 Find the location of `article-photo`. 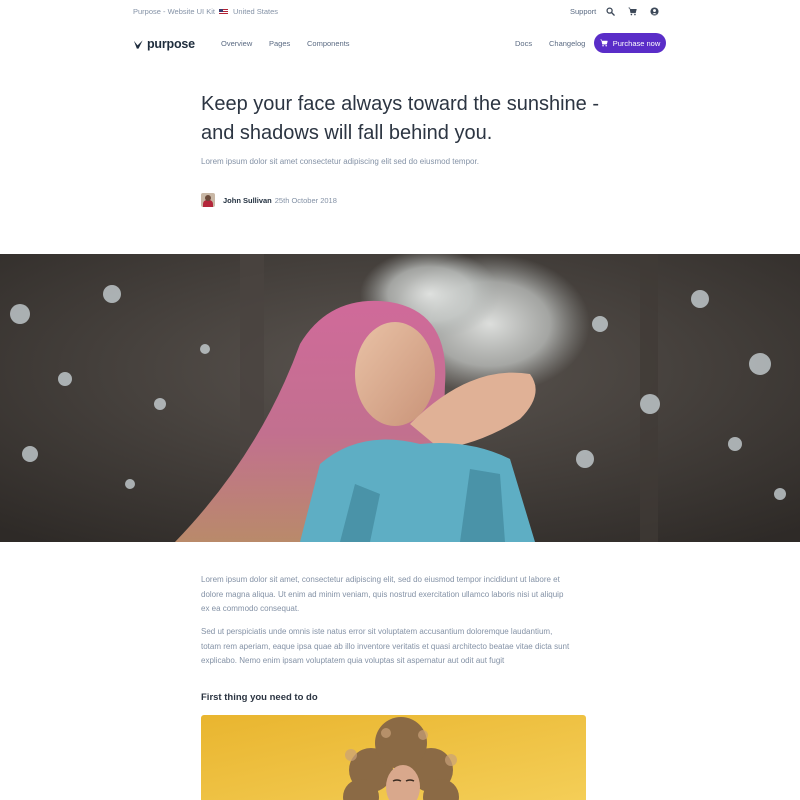

article-photo is located at coordinates (393, 757).